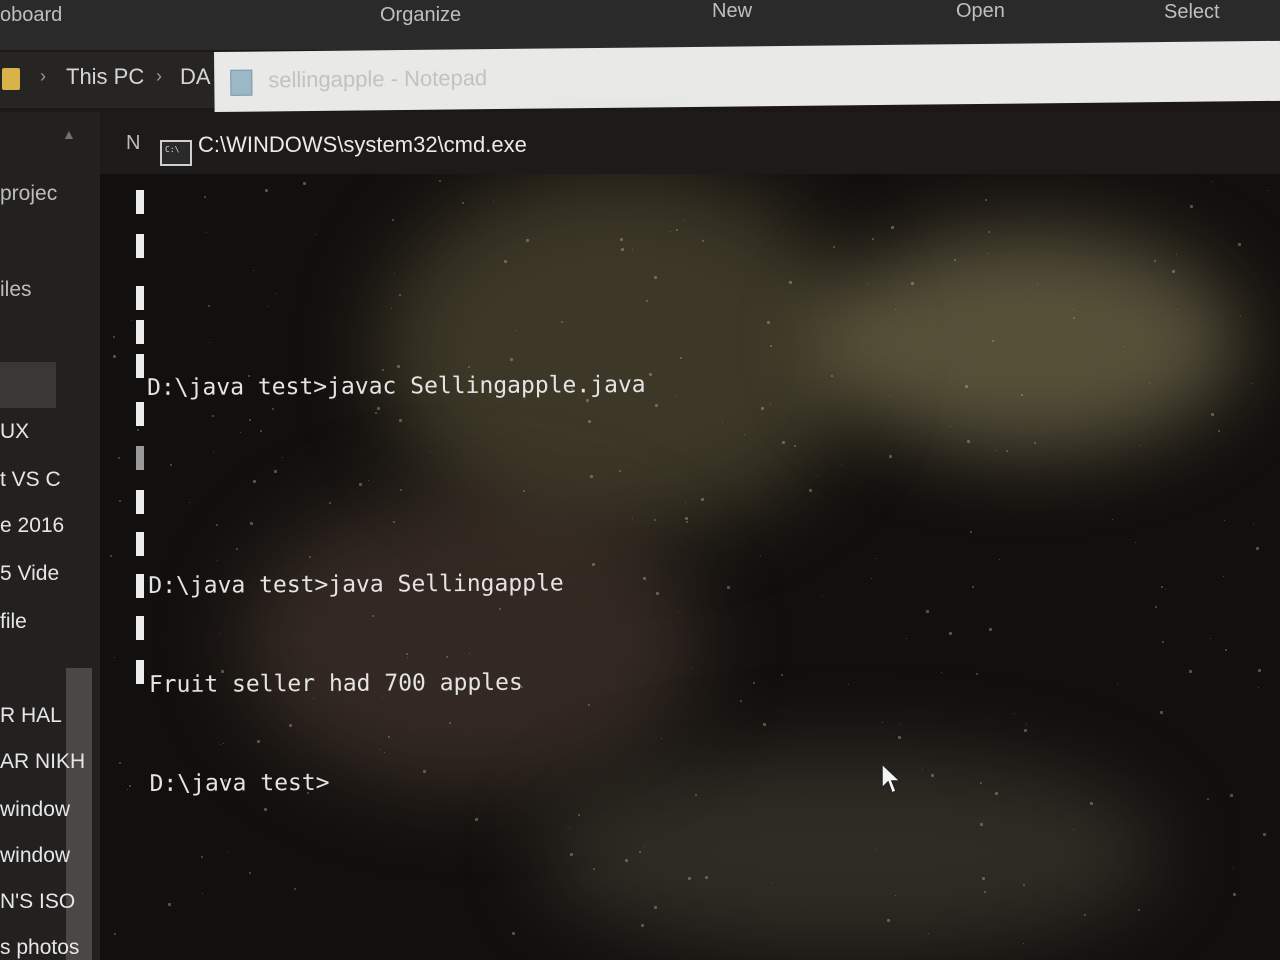 The image size is (1280, 960). Describe the element at coordinates (28, 194) in the screenshot. I see `nav-item: projec` at that location.